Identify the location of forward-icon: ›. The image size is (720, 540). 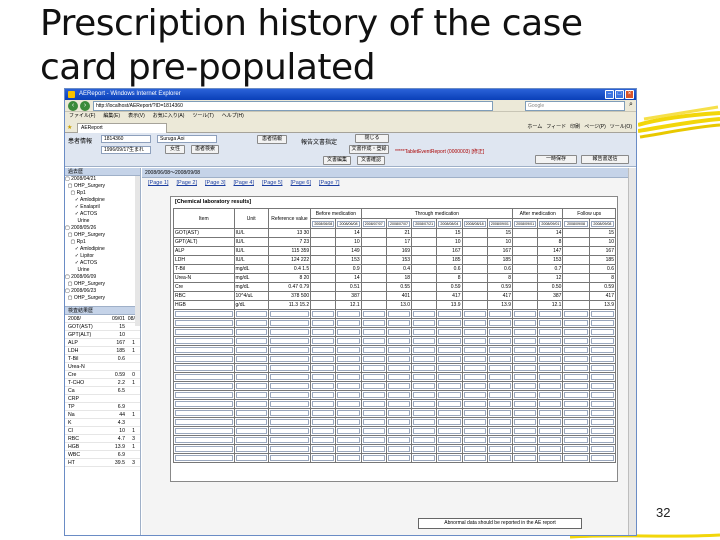
(85, 106).